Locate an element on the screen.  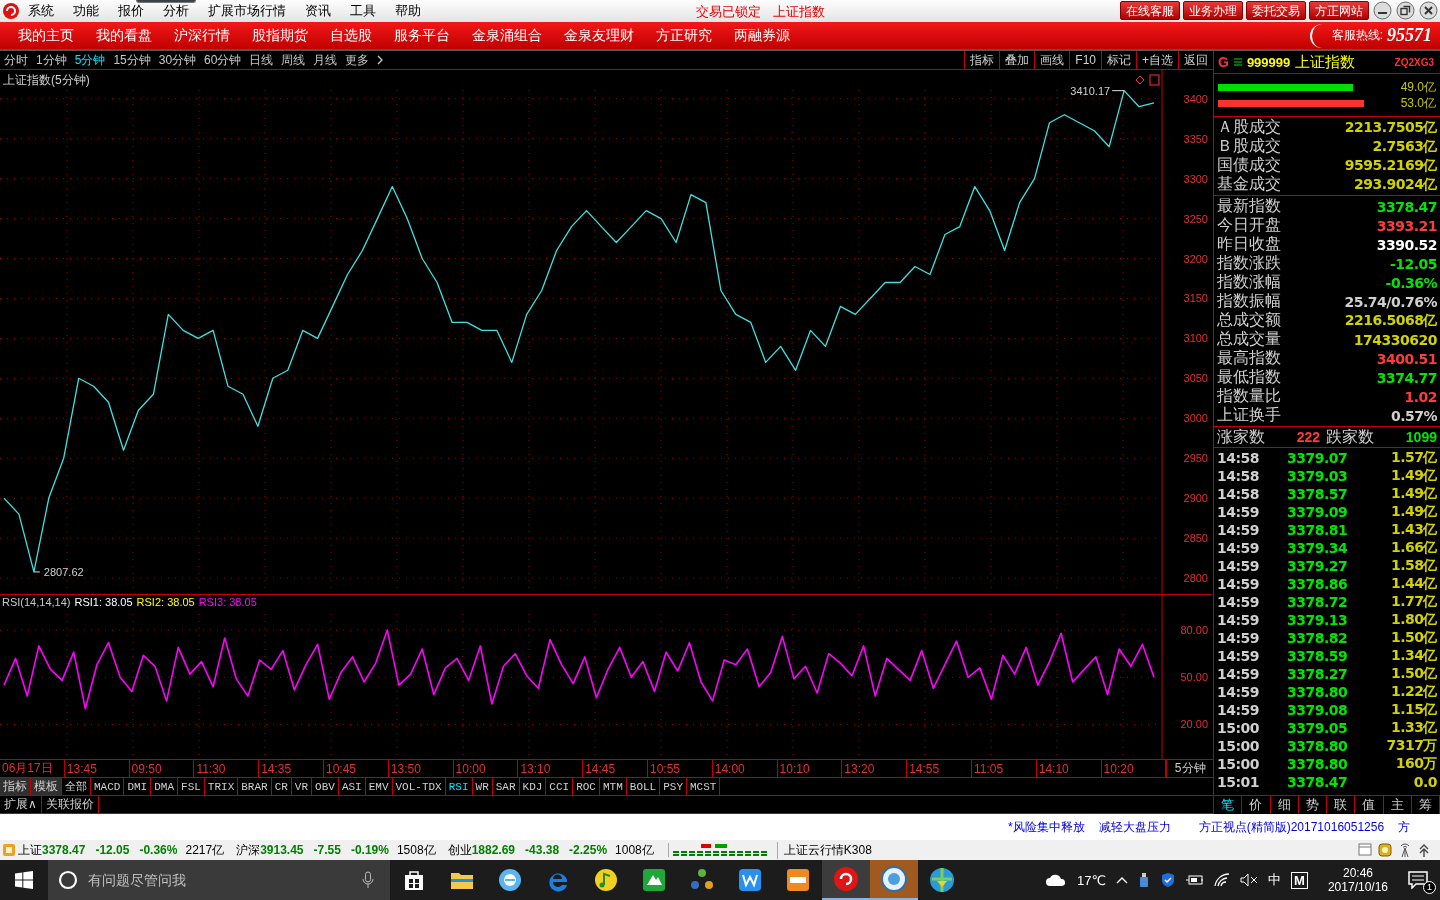
indicator-tab: SAR is located at coordinates (506, 787).